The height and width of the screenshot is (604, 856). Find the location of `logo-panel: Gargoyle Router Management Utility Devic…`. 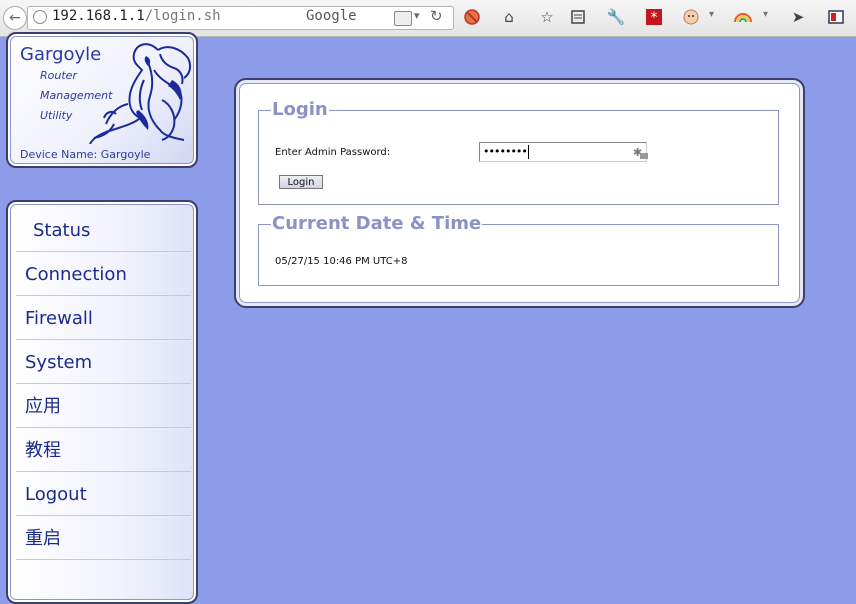

logo-panel: Gargoyle Router Management Utility Devic… is located at coordinates (102, 100).